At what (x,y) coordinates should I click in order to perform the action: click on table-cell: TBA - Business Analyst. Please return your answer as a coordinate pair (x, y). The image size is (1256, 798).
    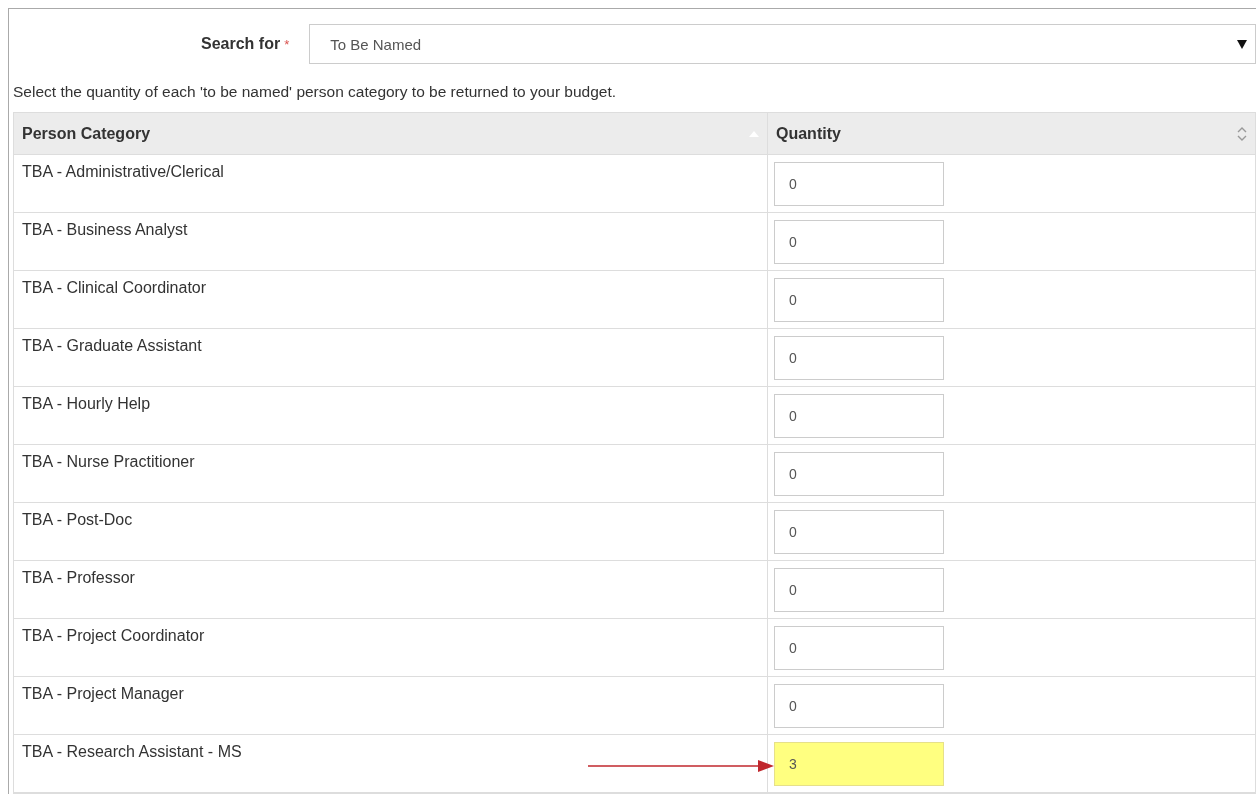
    Looking at the image, I should click on (105, 229).